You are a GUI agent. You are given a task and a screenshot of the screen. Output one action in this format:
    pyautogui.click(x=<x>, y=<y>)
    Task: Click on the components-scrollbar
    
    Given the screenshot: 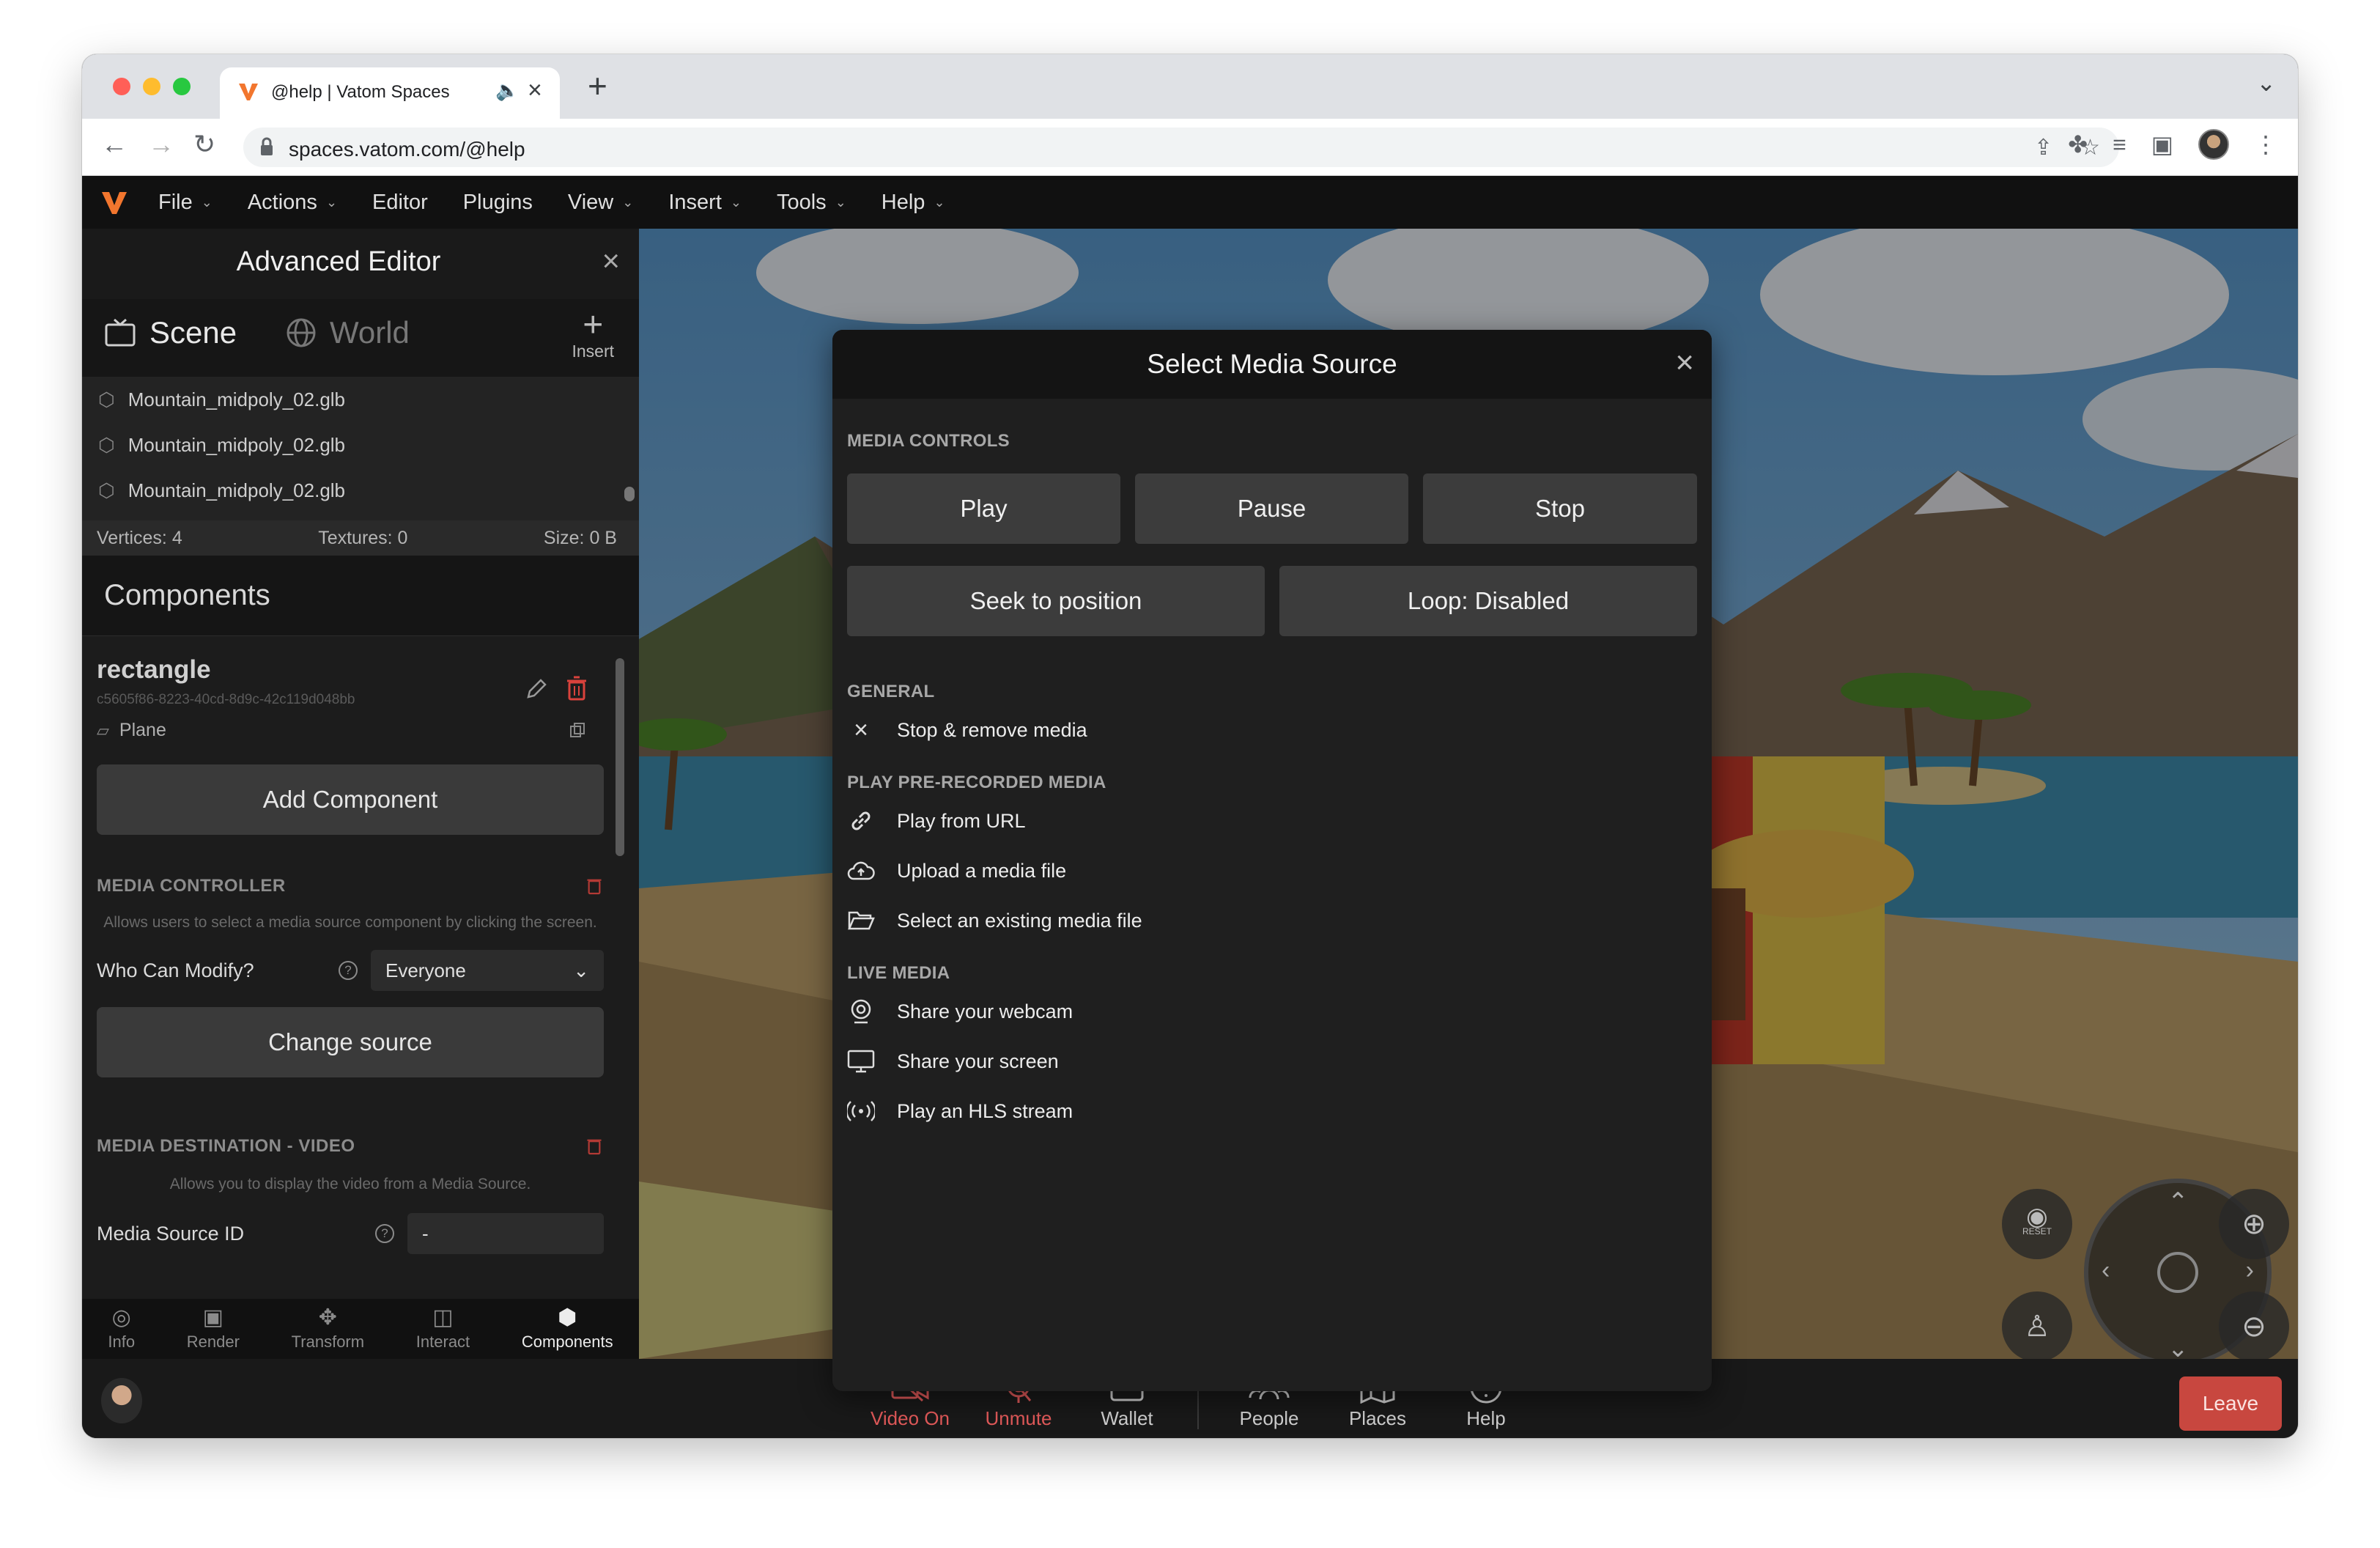 What is the action you would take?
    pyautogui.click(x=620, y=757)
    